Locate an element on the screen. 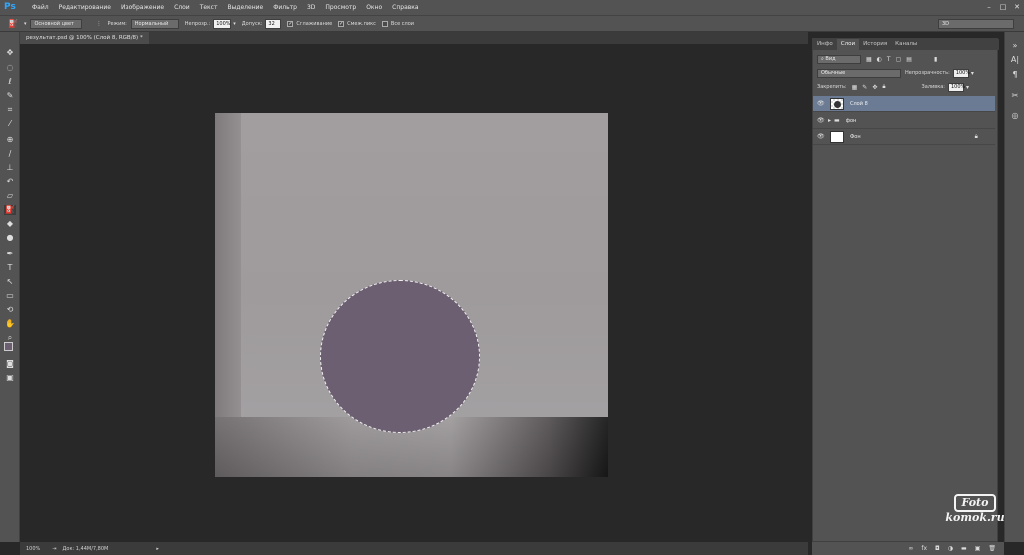 This screenshot has width=1024, height=555. pattern-picker-icon: ⋮ is located at coordinates (98, 24).